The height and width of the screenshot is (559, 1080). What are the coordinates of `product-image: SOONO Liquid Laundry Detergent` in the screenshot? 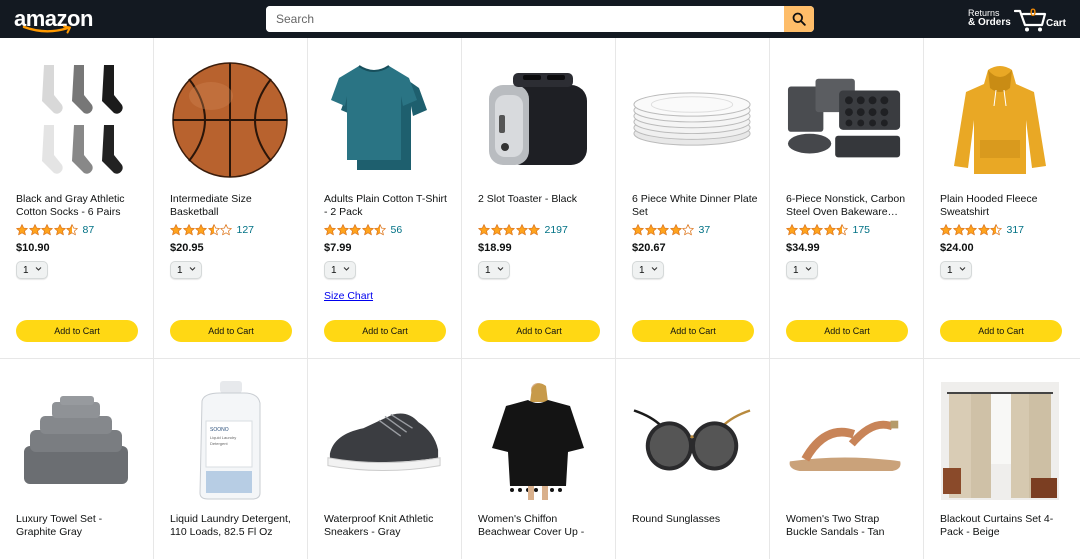 It's located at (230, 441).